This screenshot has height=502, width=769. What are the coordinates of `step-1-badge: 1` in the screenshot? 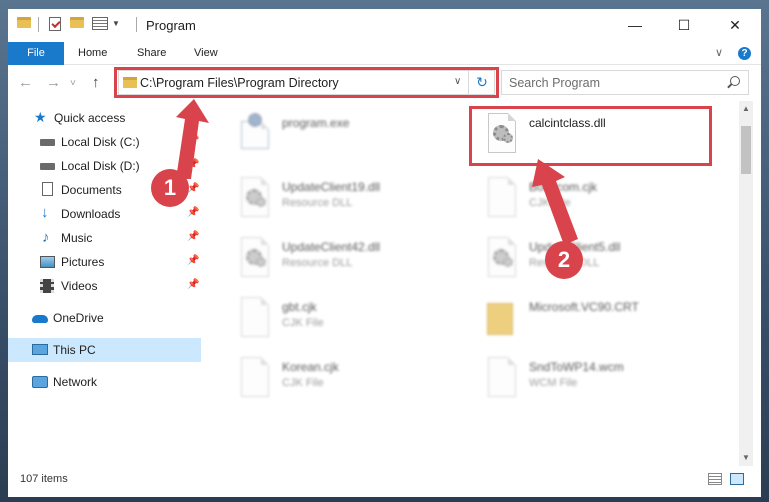 It's located at (170, 188).